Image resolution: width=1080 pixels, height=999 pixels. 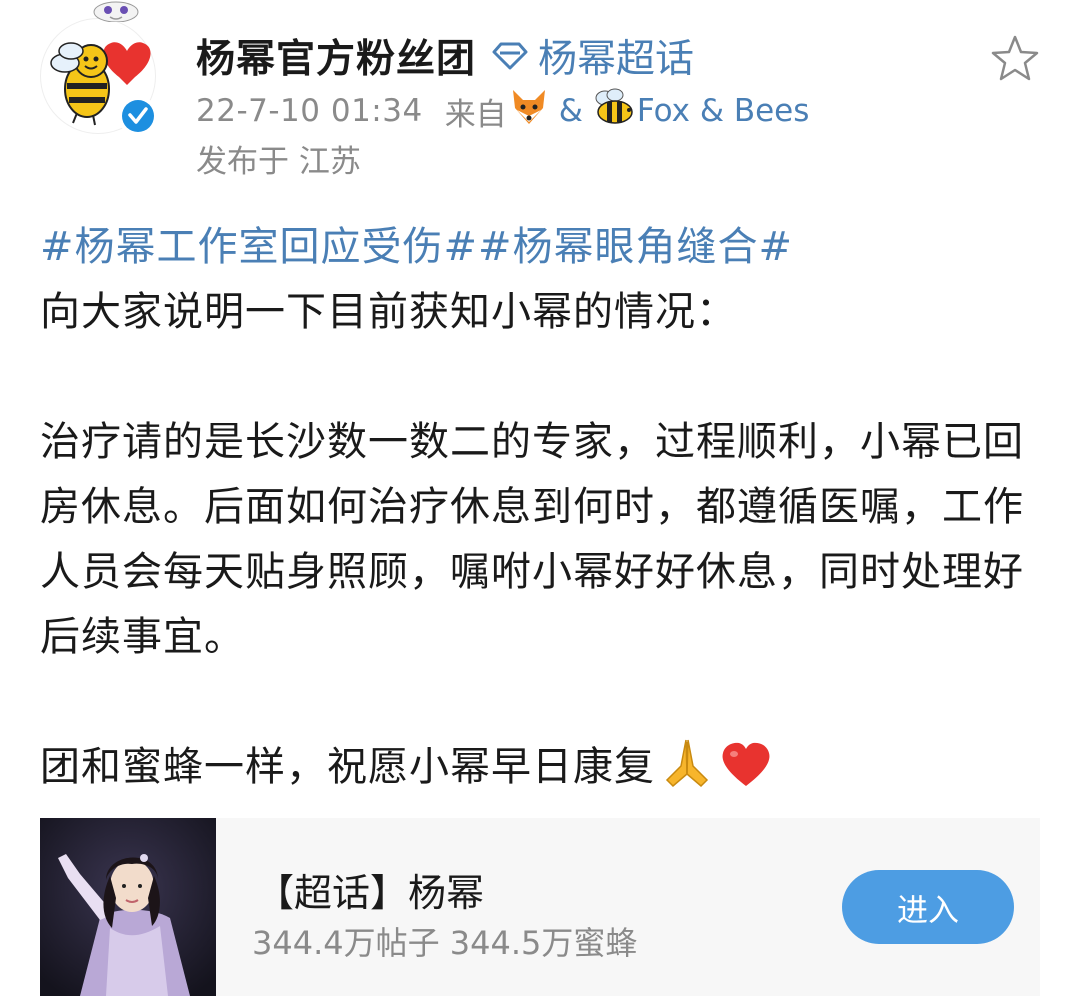 I want to click on verified-badge-icon, so click(x=138, y=116).